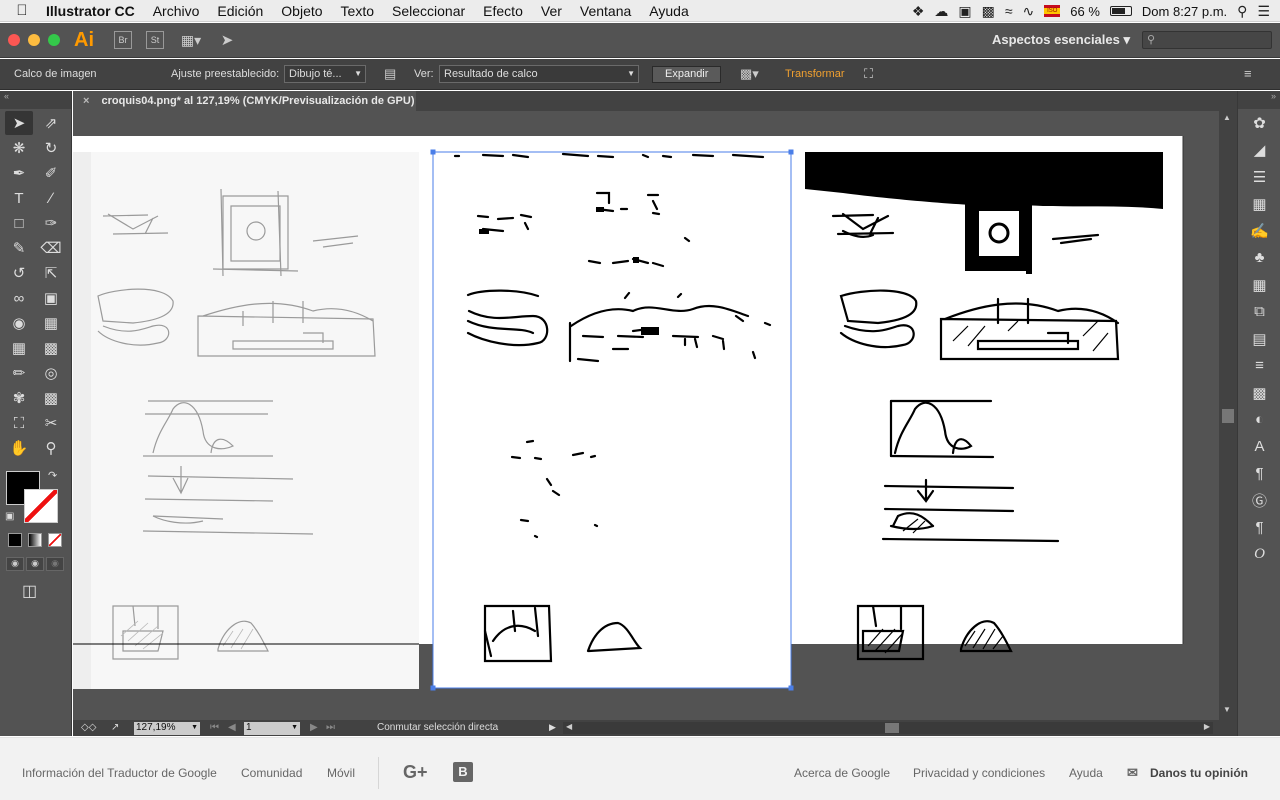 This screenshot has height=800, width=1280. Describe the element at coordinates (19, 298) in the screenshot. I see `width-tool-icon: ∞` at that location.